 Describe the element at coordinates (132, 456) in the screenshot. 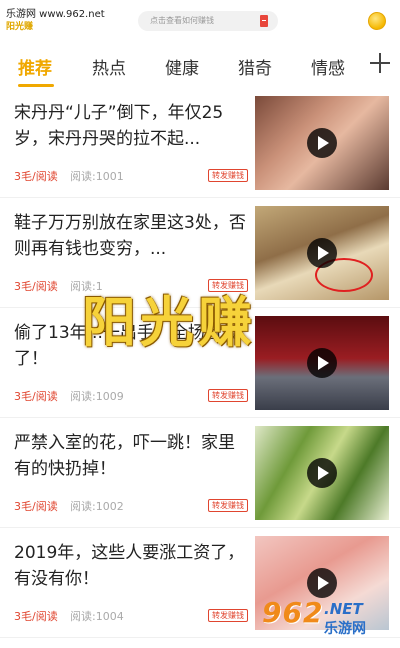

I see `article-title: 严禁入室的花，吓一跳！家里有的快扔掉！` at that location.